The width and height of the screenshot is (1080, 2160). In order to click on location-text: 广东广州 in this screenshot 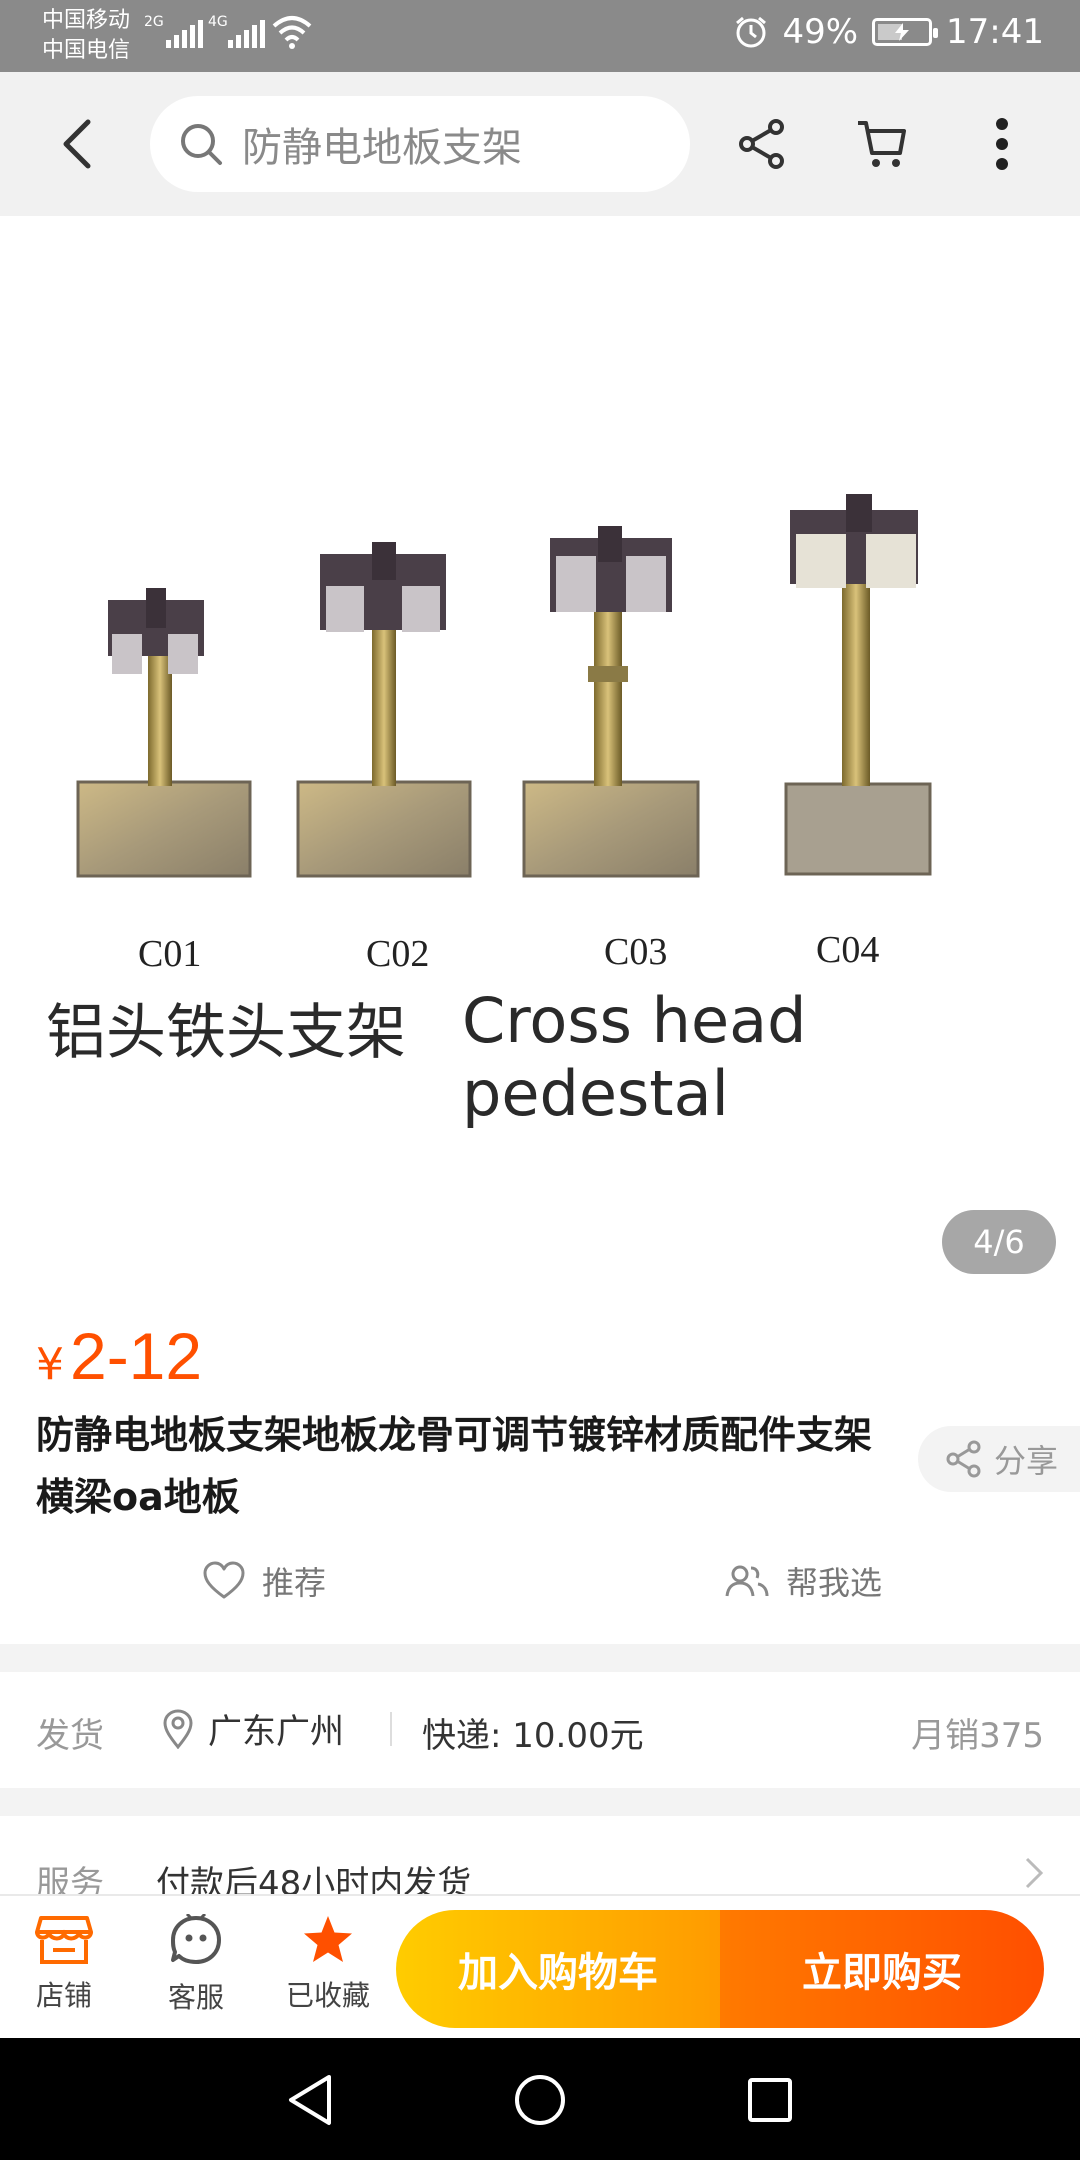, I will do `click(276, 1732)`.